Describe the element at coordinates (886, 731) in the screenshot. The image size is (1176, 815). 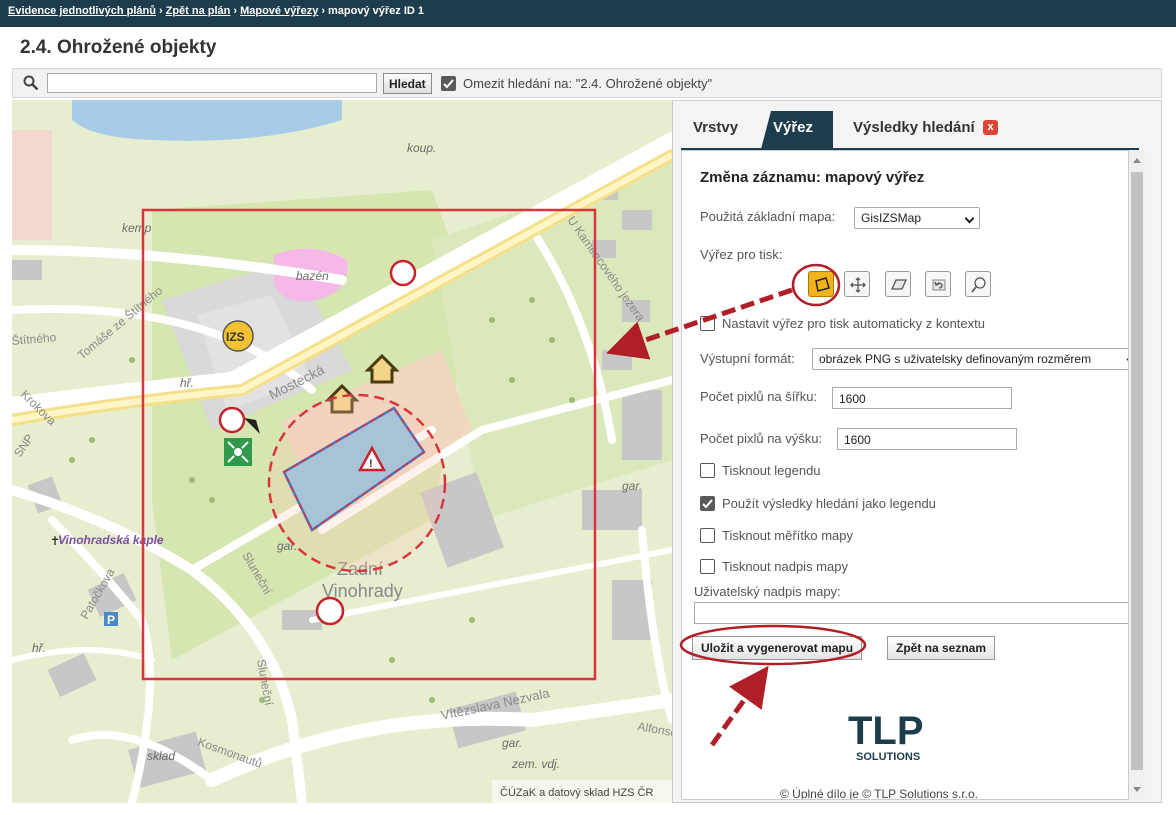
I see `svg-text: TLP` at that location.